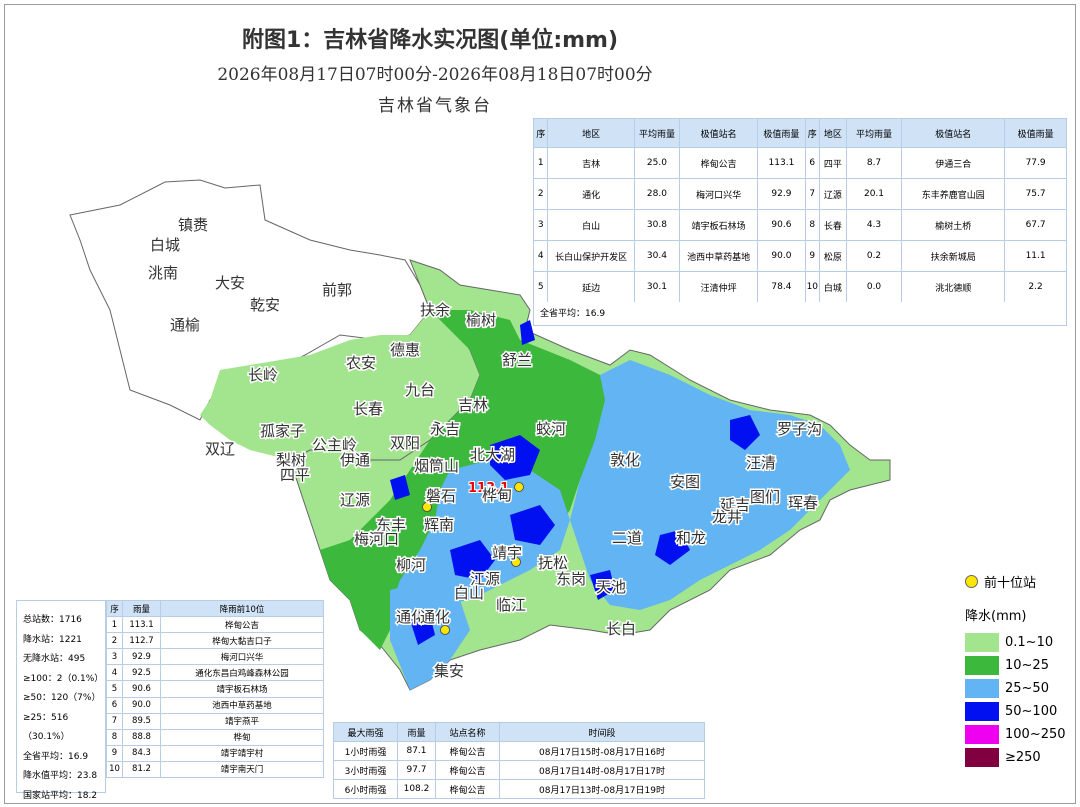 This screenshot has width=1080, height=807. I want to click on province-average: 全省平均：16.9, so click(800, 314).